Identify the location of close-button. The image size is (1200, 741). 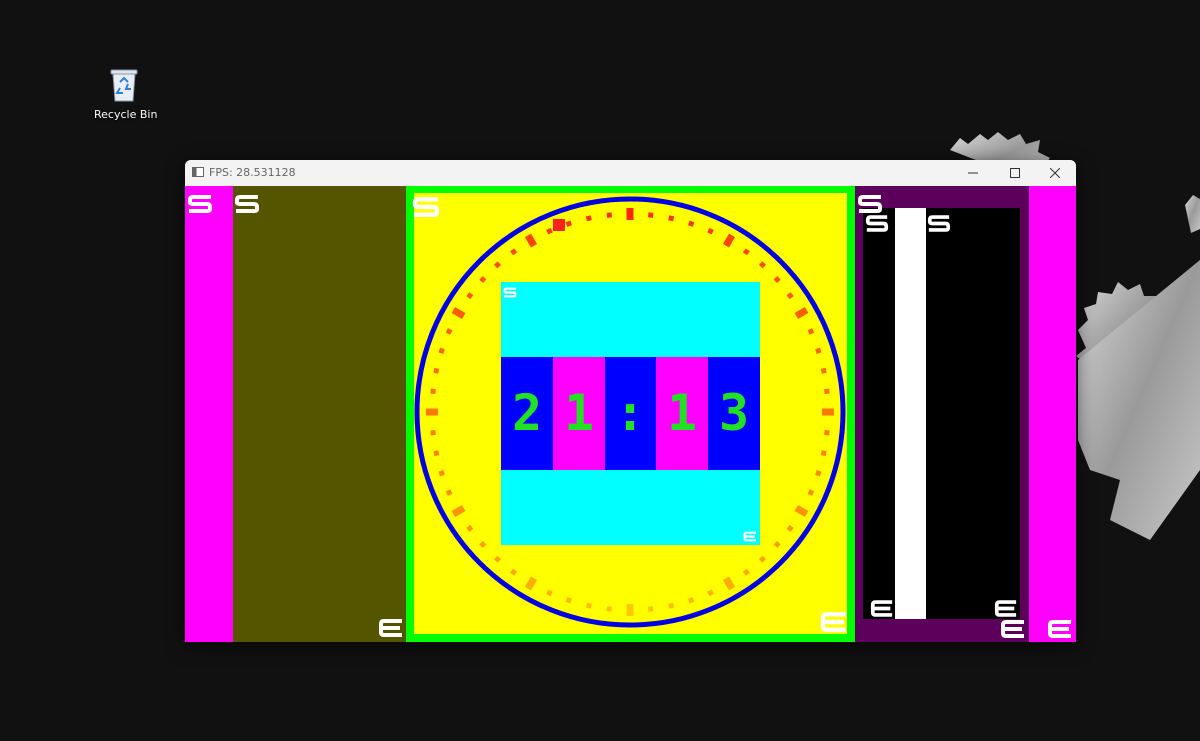
(1055, 173).